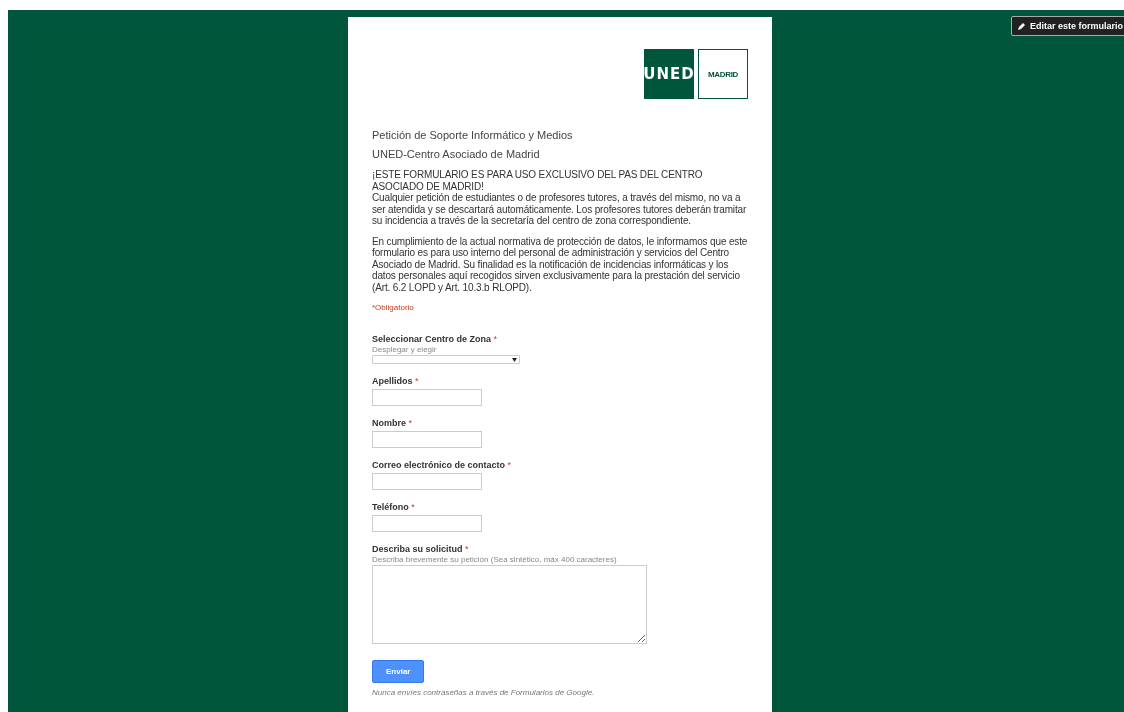 Image resolution: width=1124 pixels, height=712 pixels. I want to click on field-help: Describa brevemente su petición (Sea sintético, máx 400 caracteres), so click(495, 559).